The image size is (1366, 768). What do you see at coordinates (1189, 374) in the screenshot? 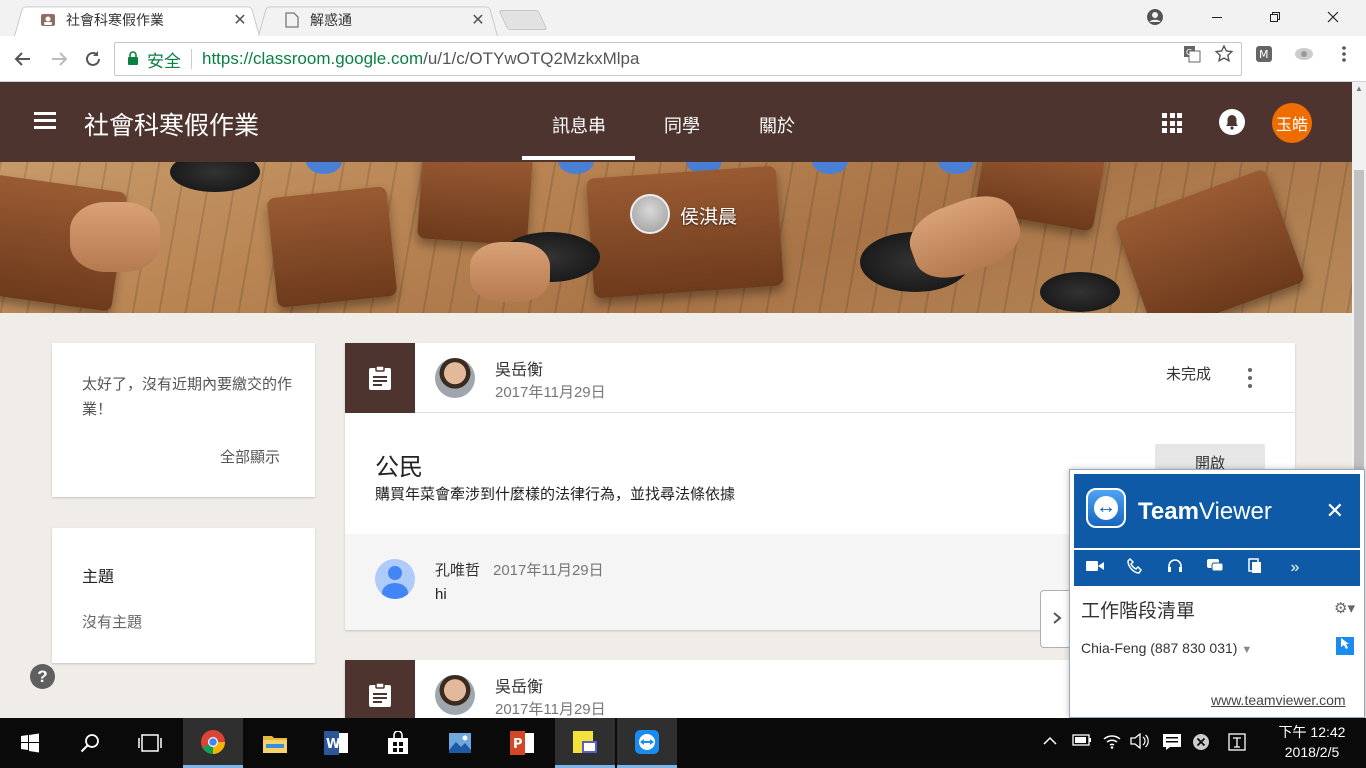
I see `status-badge: 未完成` at bounding box center [1189, 374].